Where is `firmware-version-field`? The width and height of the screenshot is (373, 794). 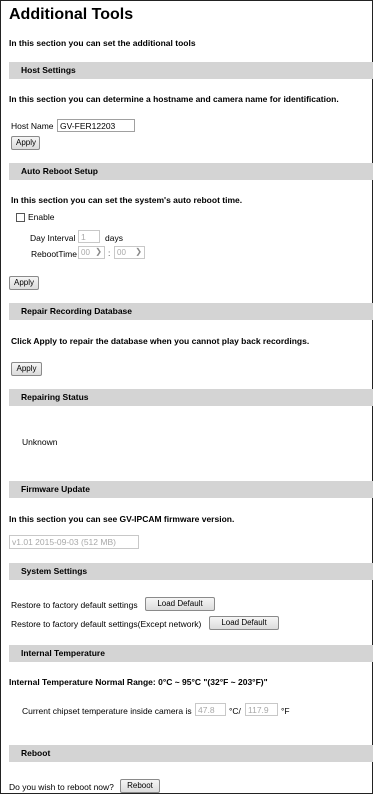 firmware-version-field is located at coordinates (74, 542).